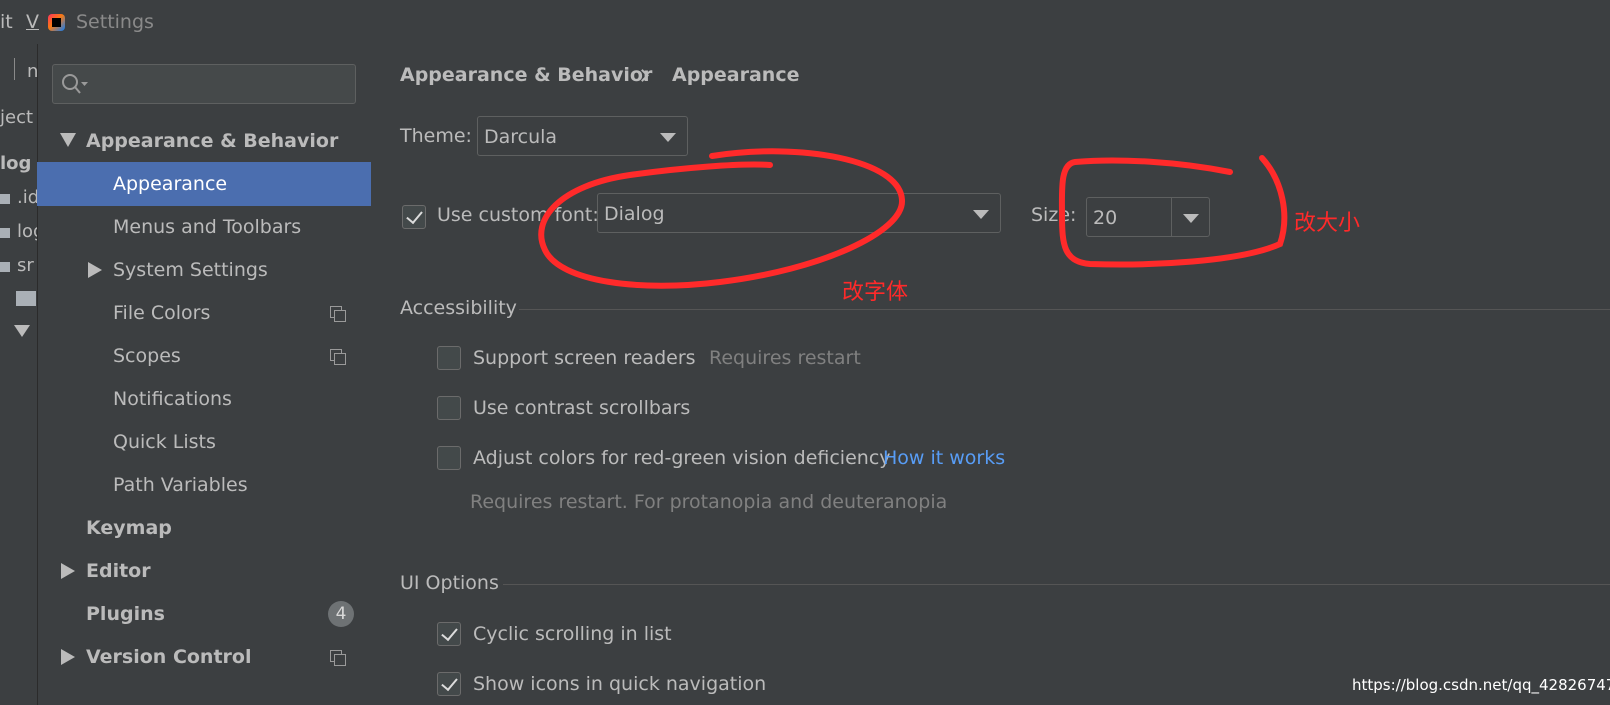  Describe the element at coordinates (875, 292) in the screenshot. I see `font-annotation-text: 改字体` at that location.